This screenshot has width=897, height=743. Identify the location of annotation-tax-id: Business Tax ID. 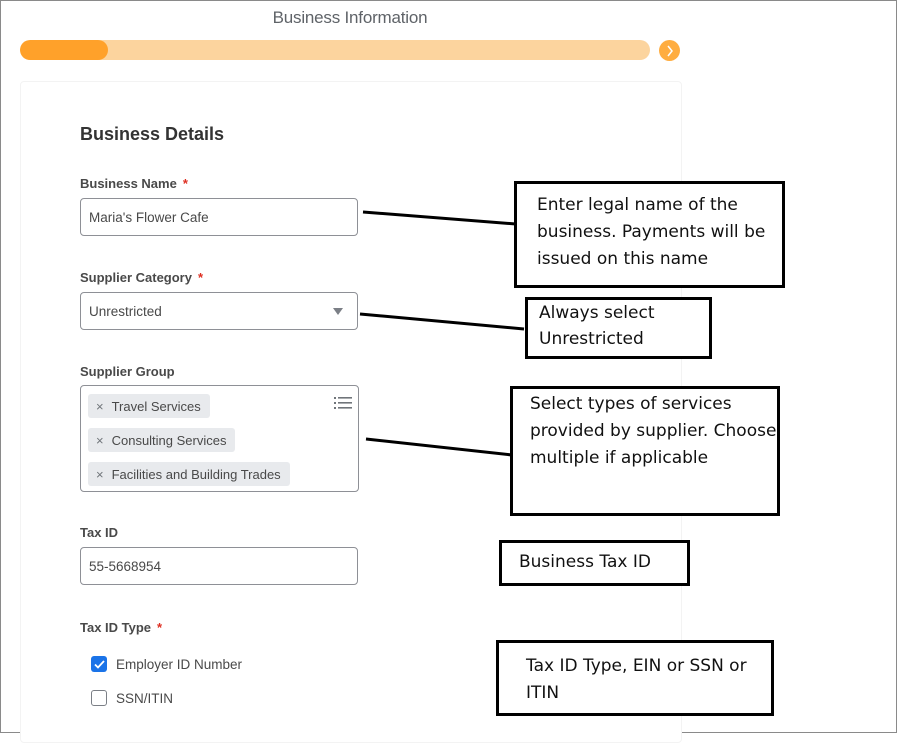
(594, 563).